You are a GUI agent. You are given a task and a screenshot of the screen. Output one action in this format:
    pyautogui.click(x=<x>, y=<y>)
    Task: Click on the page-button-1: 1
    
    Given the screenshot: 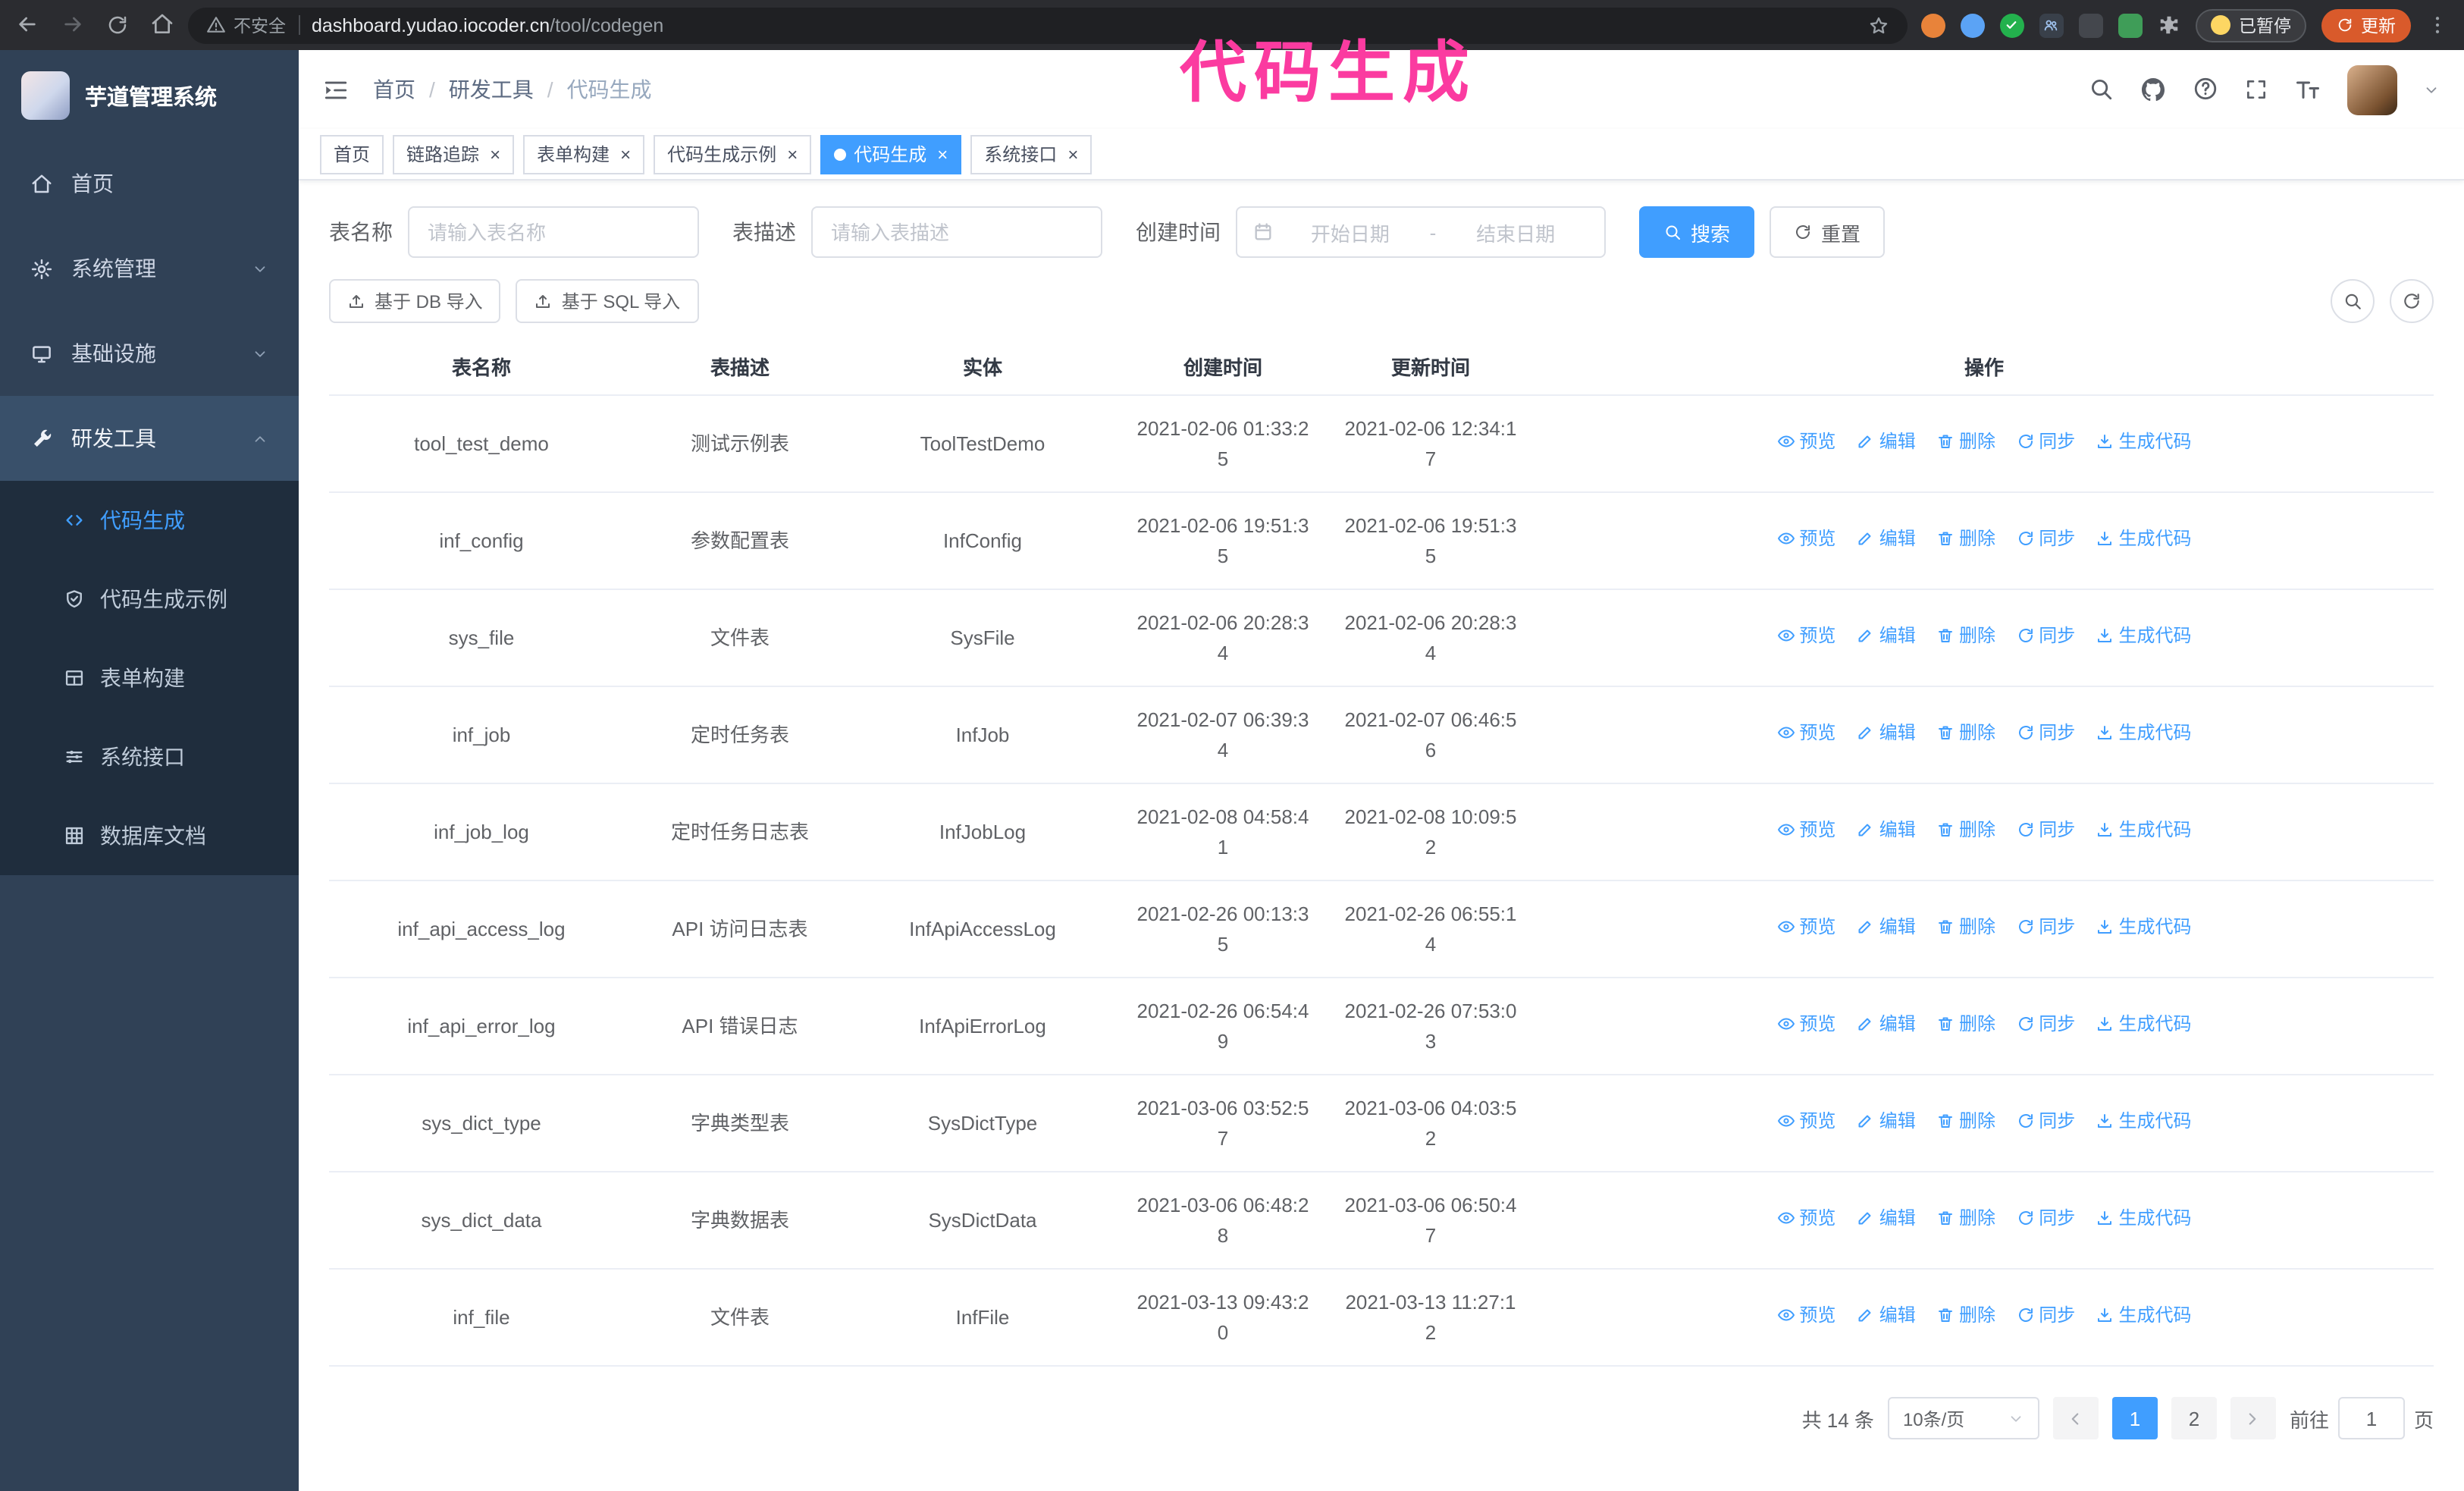 What is the action you would take?
    pyautogui.click(x=2134, y=1418)
    